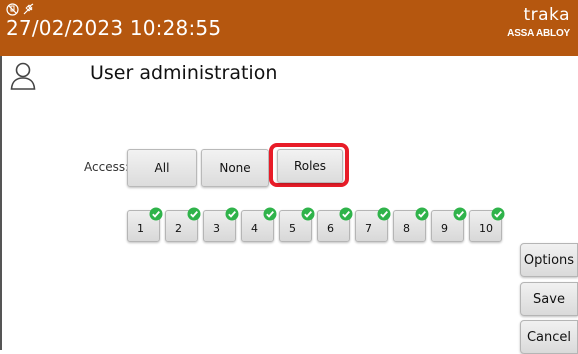 This screenshot has height=354, width=578. What do you see at coordinates (235, 168) in the screenshot?
I see `access-none-button: None` at bounding box center [235, 168].